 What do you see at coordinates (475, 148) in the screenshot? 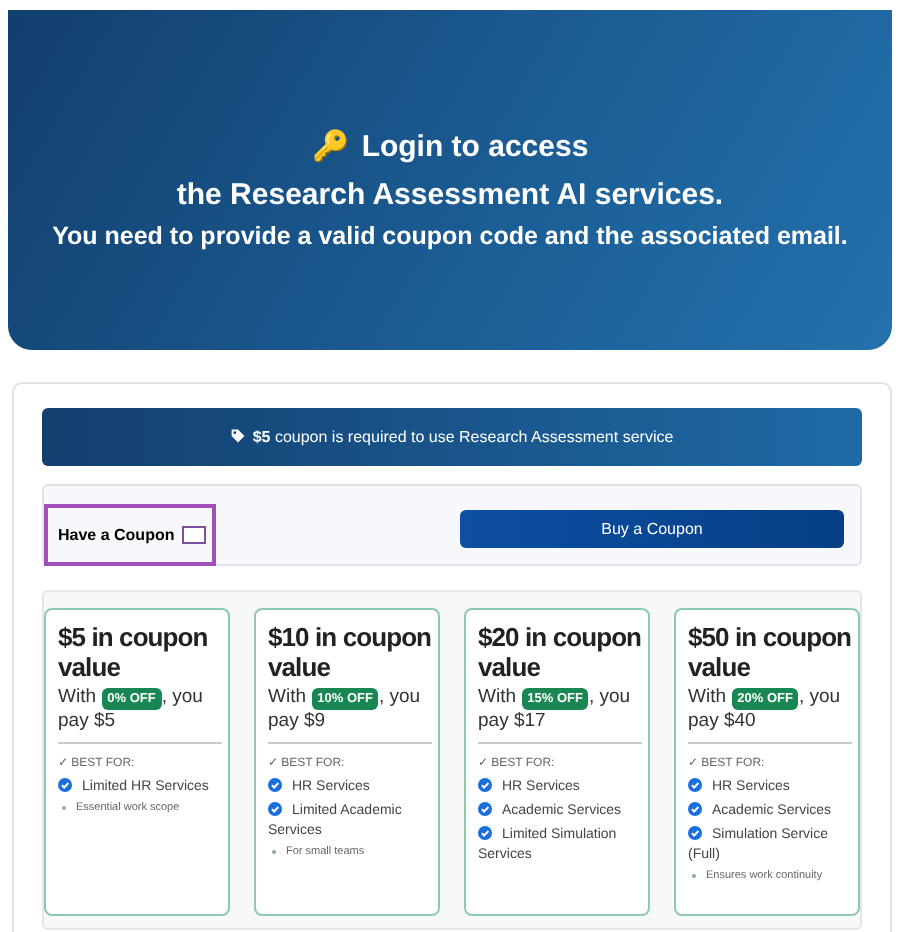
I see `hero-title: Login to access` at bounding box center [475, 148].